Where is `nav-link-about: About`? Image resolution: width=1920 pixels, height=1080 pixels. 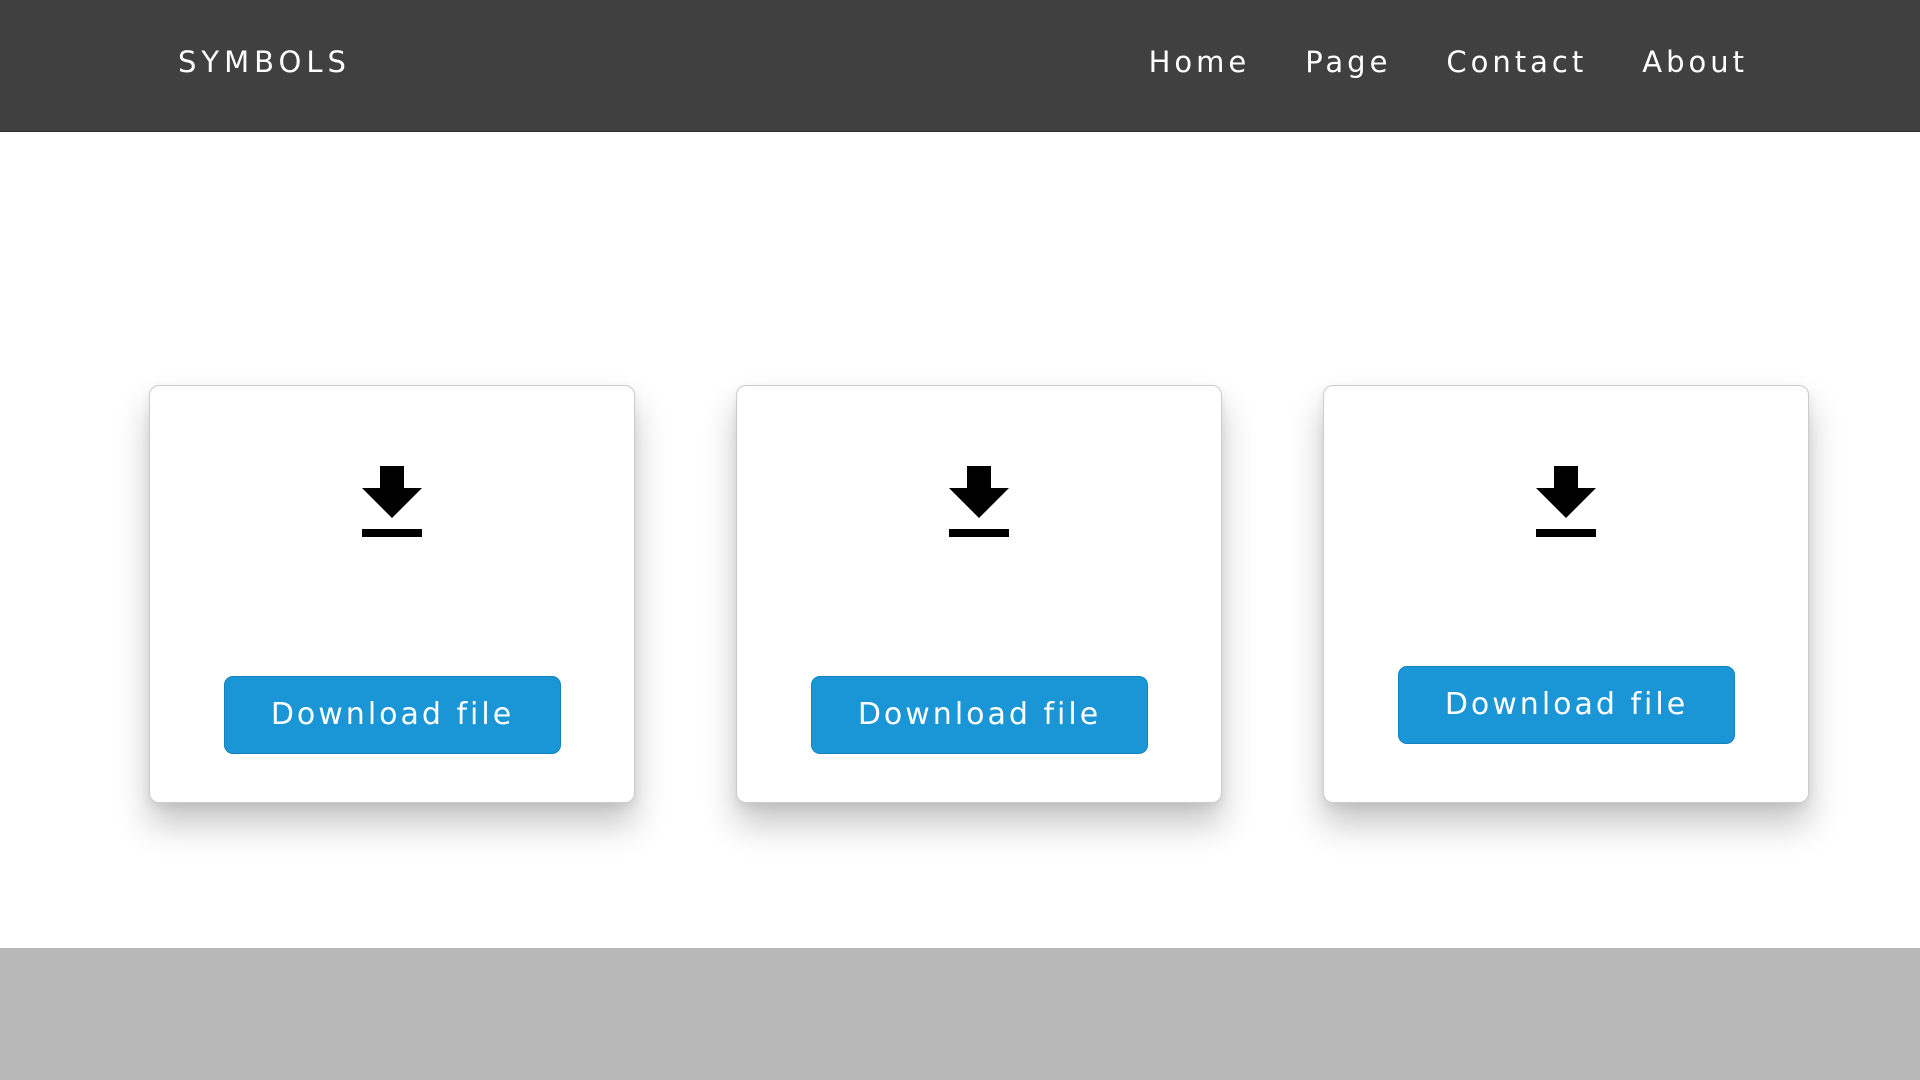 nav-link-about: About is located at coordinates (1695, 62).